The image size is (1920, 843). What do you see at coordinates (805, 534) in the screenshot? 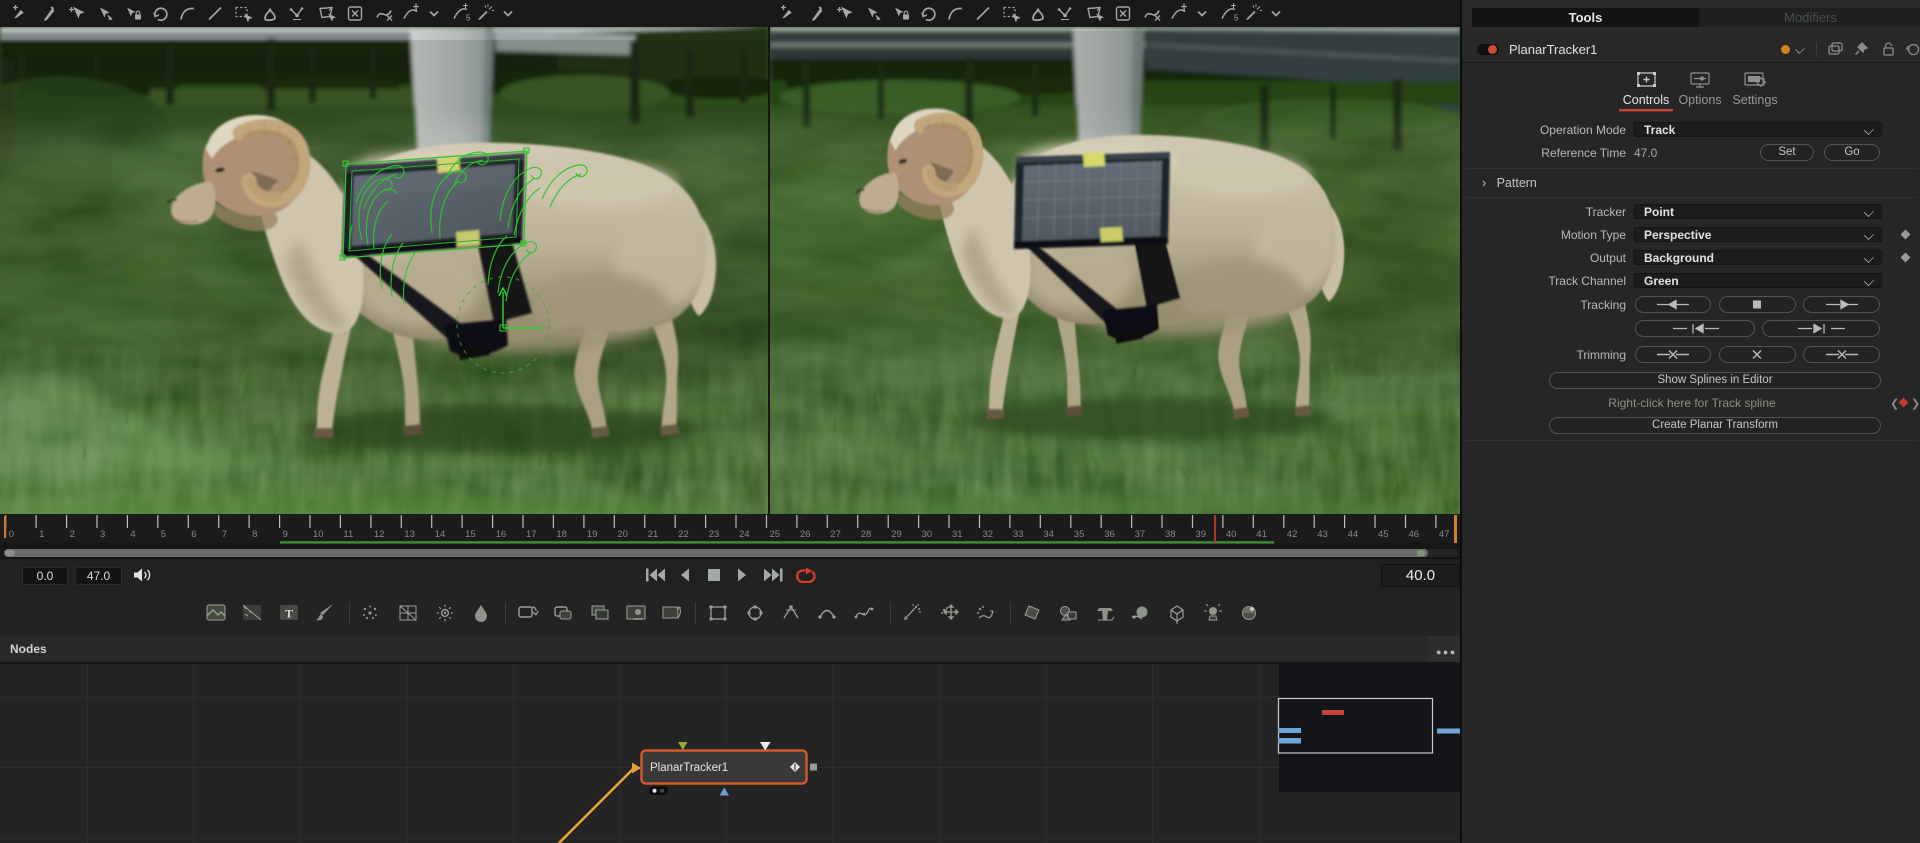
I see `svg-text: 26` at bounding box center [805, 534].